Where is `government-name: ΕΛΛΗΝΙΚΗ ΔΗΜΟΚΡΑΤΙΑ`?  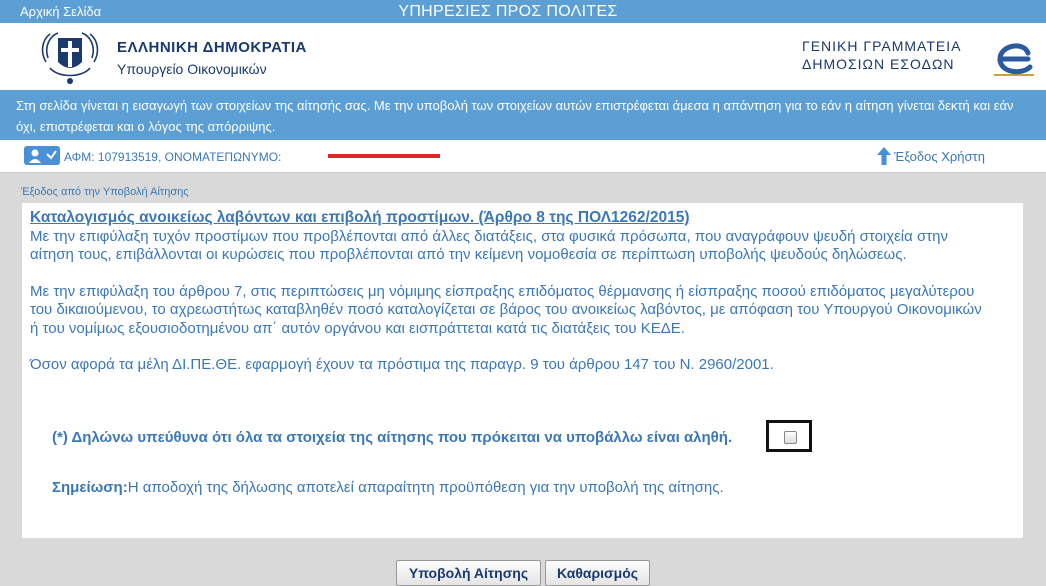 government-name: ΕΛΛΗΝΙΚΗ ΔΗΜΟΚΡΑΤΙΑ is located at coordinates (212, 47).